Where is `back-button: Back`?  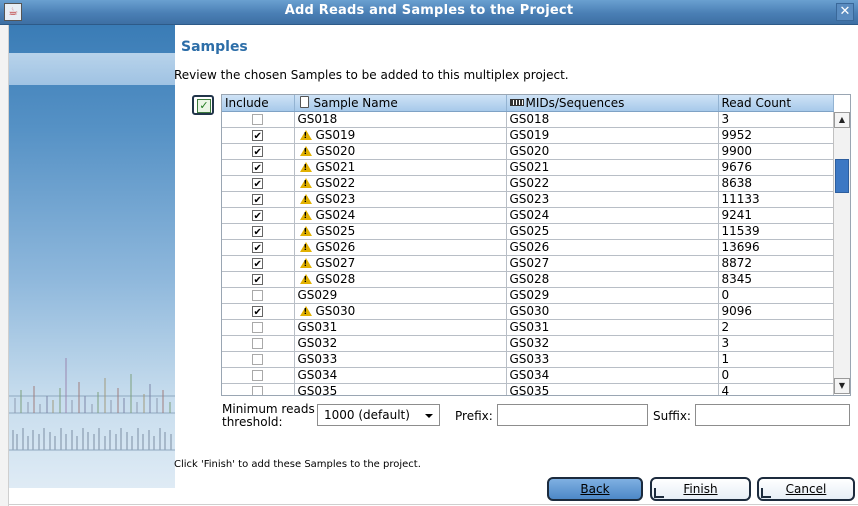
back-button: Back is located at coordinates (595, 489).